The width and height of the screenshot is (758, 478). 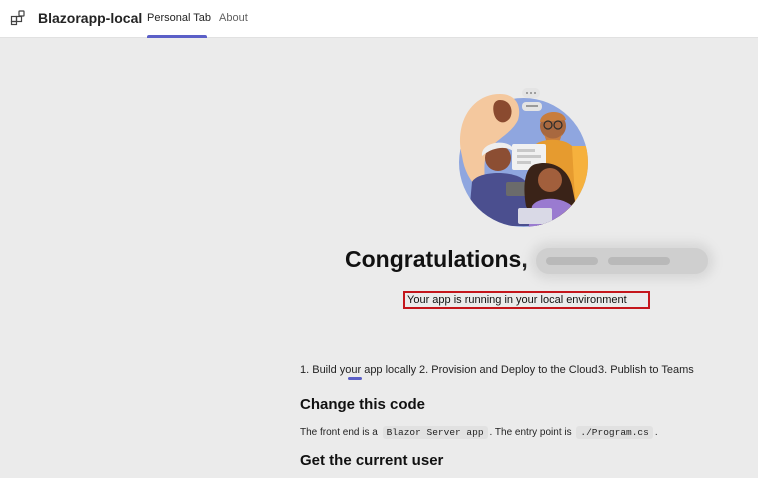 What do you see at coordinates (358, 370) in the screenshot?
I see `step-build-locally: 1. Build your app locally` at bounding box center [358, 370].